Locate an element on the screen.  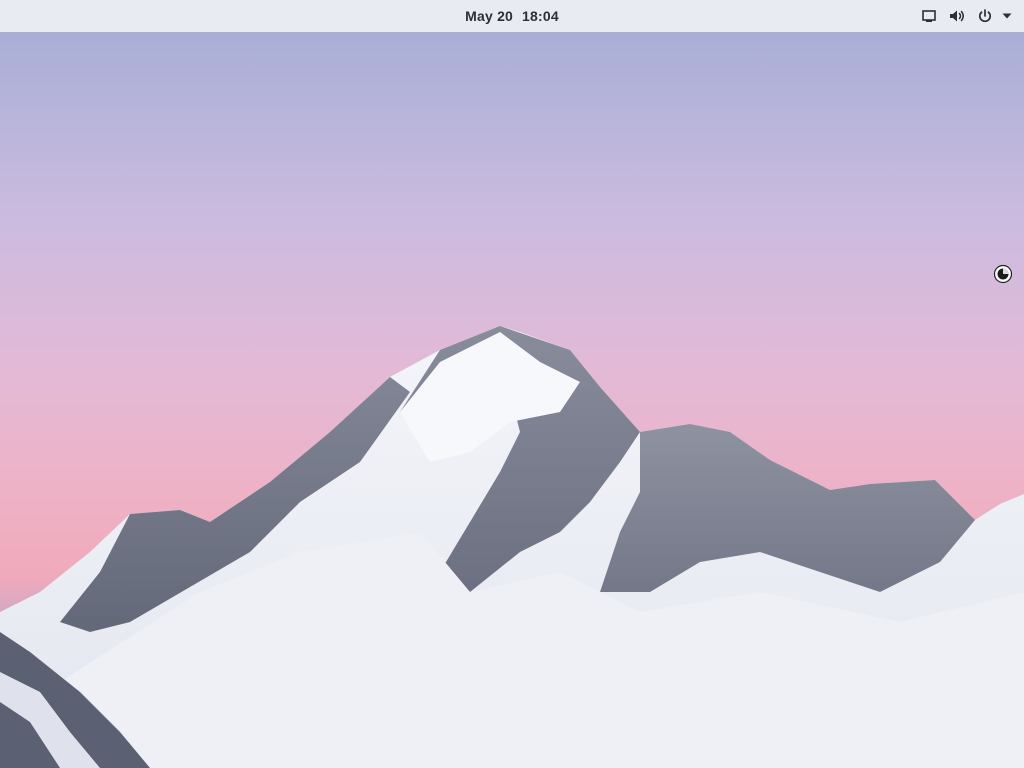
screen-icon is located at coordinates (929, 16).